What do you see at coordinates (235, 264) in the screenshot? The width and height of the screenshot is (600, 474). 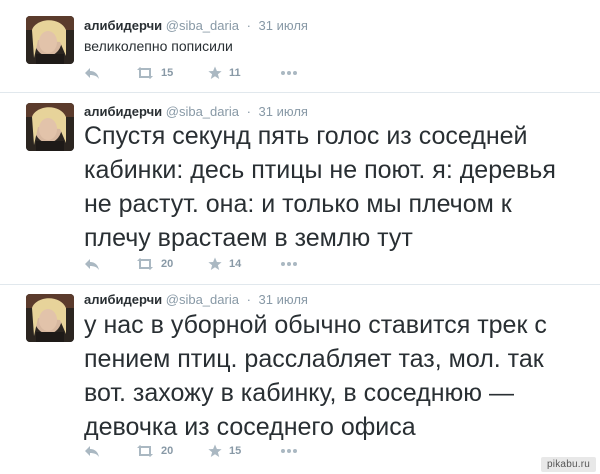 I see `favorite-count: 14` at bounding box center [235, 264].